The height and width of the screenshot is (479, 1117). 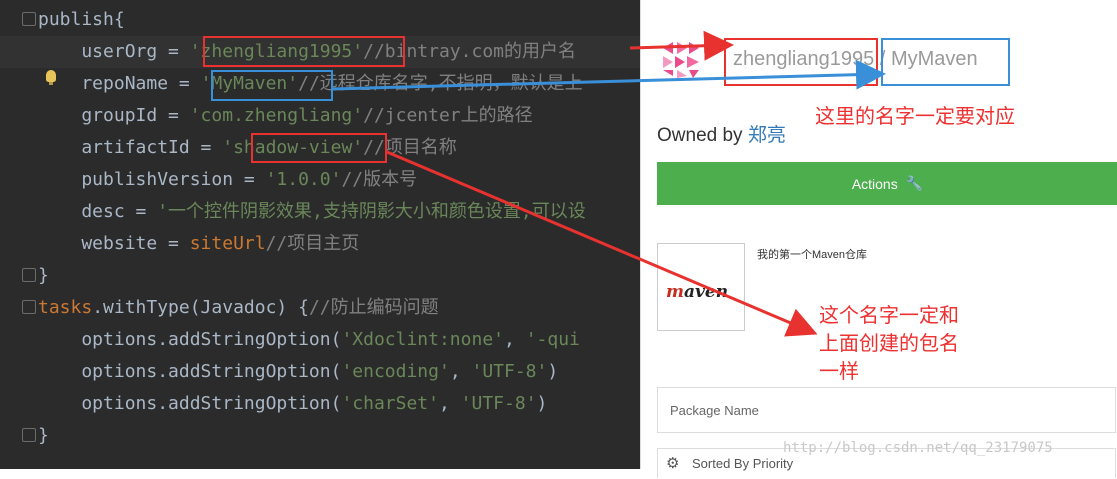 I want to click on watermark: http://blog.csdn.net/qq_23179075, so click(x=918, y=448).